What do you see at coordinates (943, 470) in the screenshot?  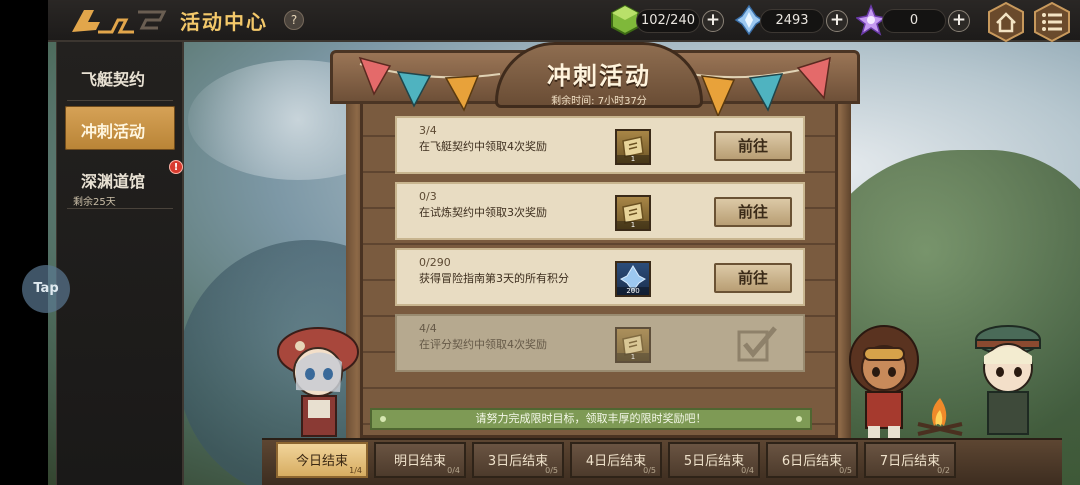 I see `tab-progress-count: 0/2` at bounding box center [943, 470].